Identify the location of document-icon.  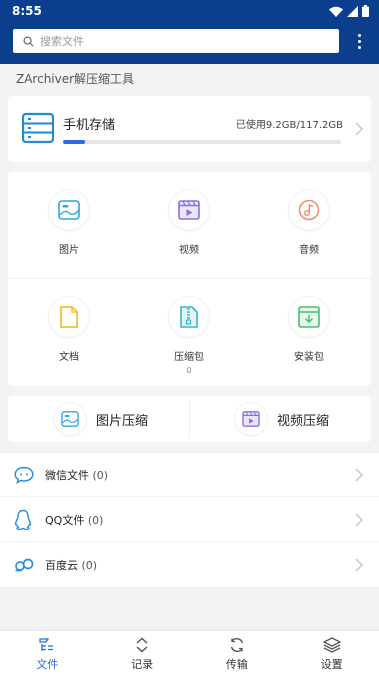
(69, 317).